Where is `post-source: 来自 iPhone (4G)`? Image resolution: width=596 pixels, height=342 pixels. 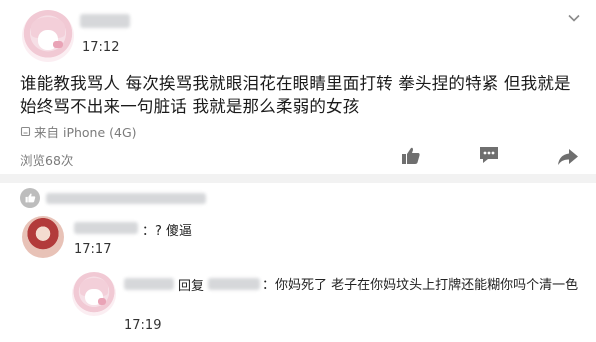
post-source: 来自 iPhone (4G) is located at coordinates (78, 131).